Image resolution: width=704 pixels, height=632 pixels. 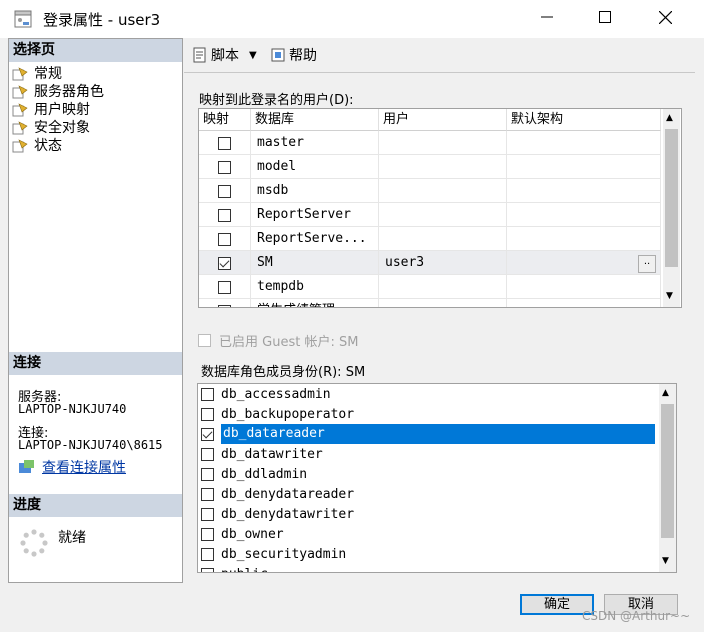 I want to click on page-item-user-mapping: 用户映射, so click(x=51, y=110).